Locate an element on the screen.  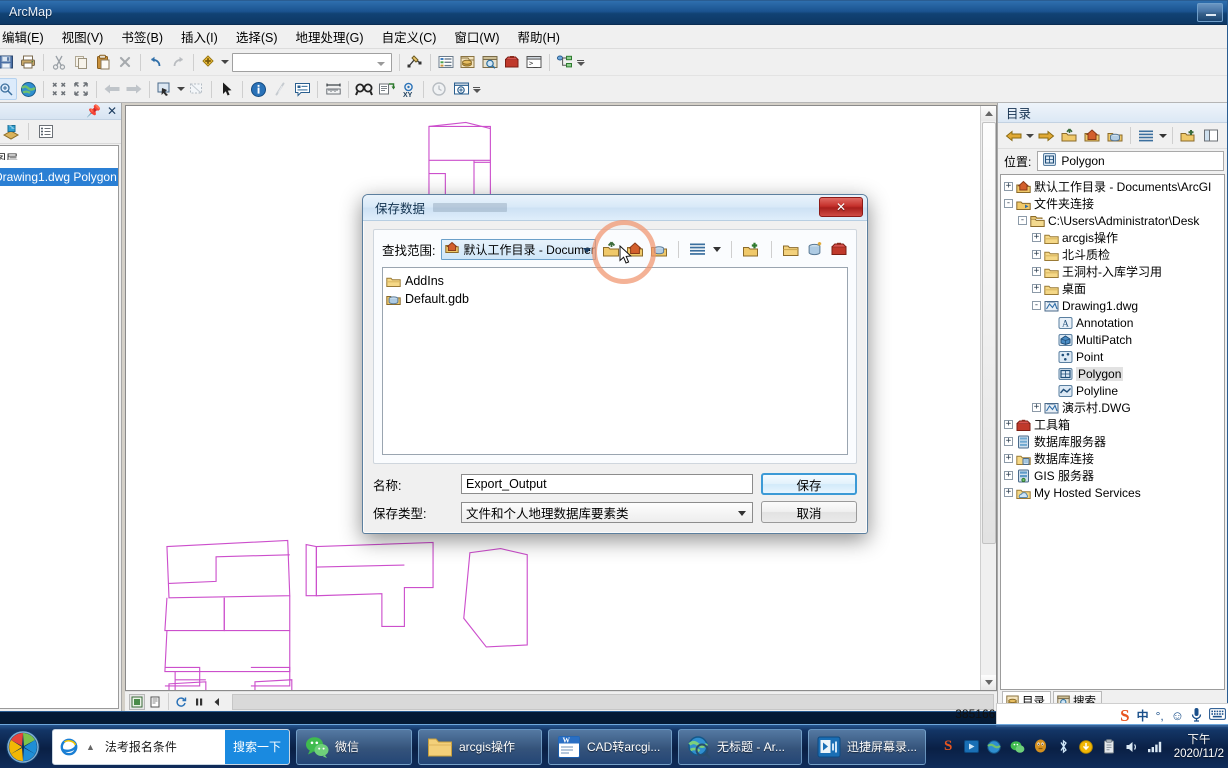
taskbar-item: arcgis操作 is located at coordinates (480, 746).